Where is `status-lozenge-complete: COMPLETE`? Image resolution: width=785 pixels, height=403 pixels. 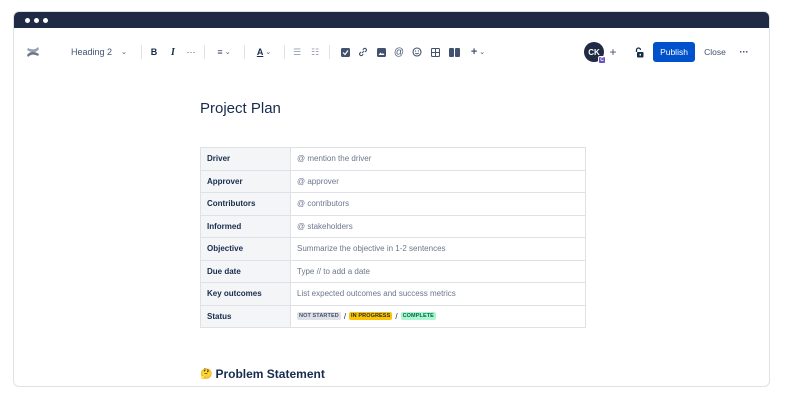
status-lozenge-complete: COMPLETE is located at coordinates (418, 316).